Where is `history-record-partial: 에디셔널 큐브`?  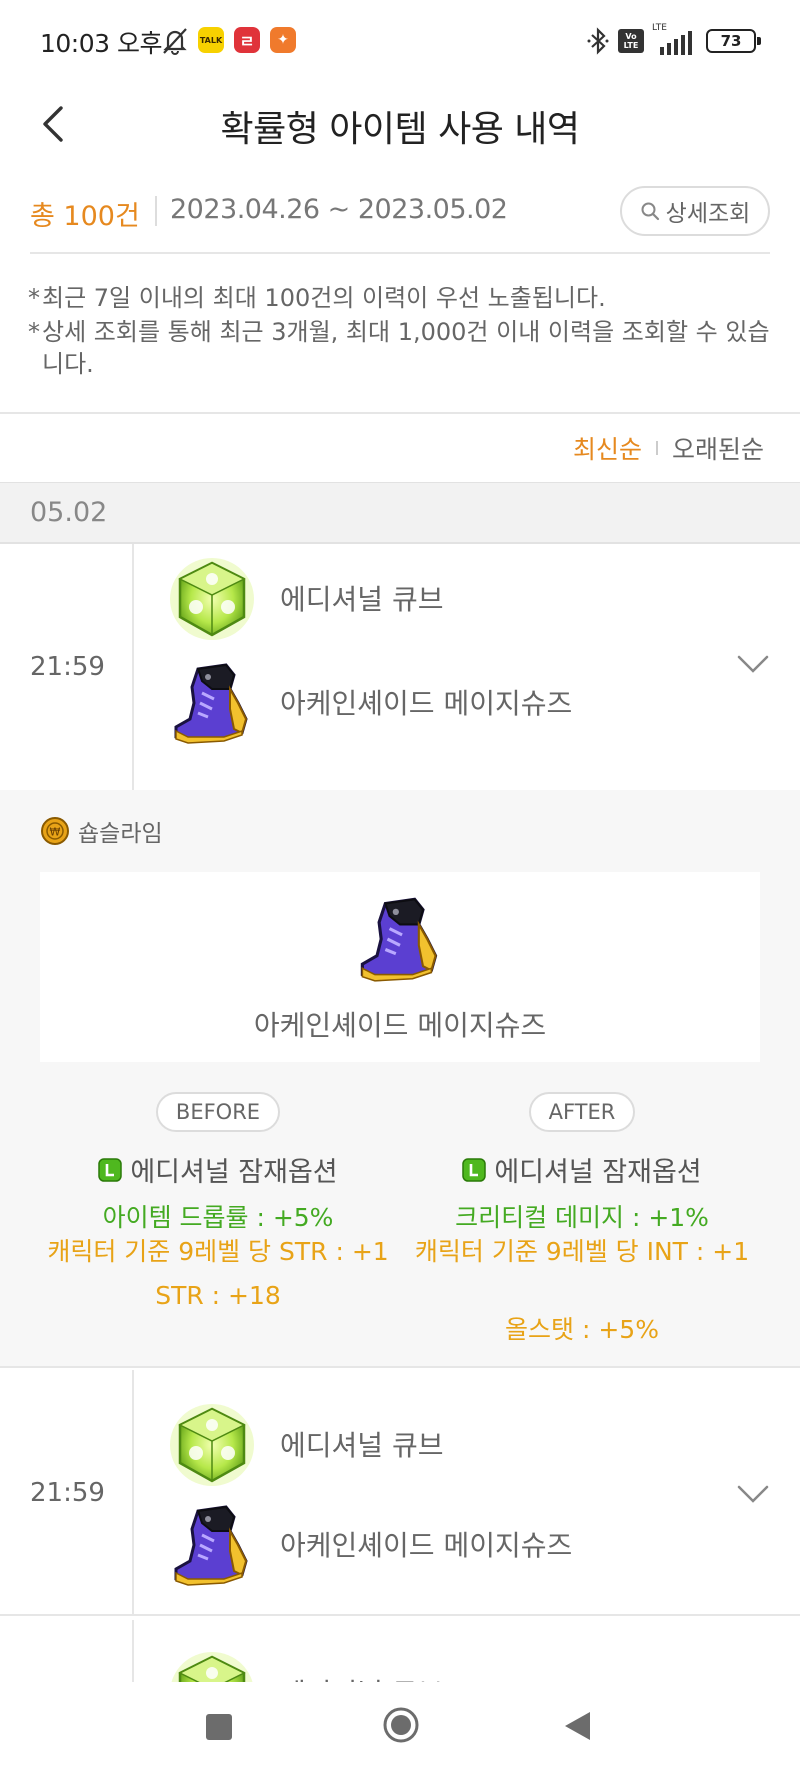 history-record-partial: 에디셔널 큐브 is located at coordinates (400, 1651).